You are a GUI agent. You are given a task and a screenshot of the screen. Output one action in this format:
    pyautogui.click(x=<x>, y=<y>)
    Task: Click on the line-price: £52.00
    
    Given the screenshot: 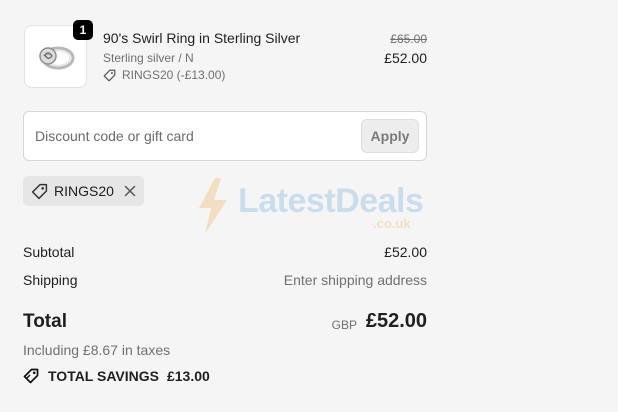 What is the action you would take?
    pyautogui.click(x=405, y=58)
    